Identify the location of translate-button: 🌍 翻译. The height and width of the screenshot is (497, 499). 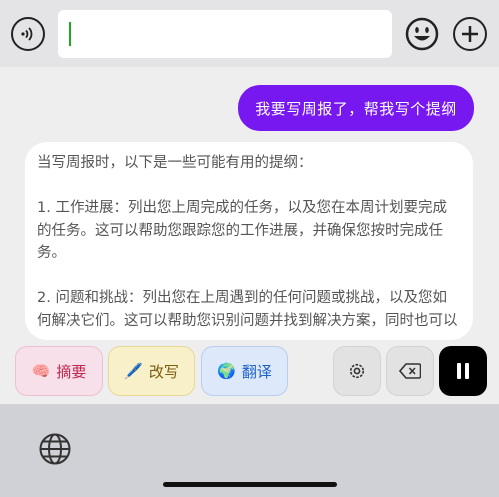
(244, 371).